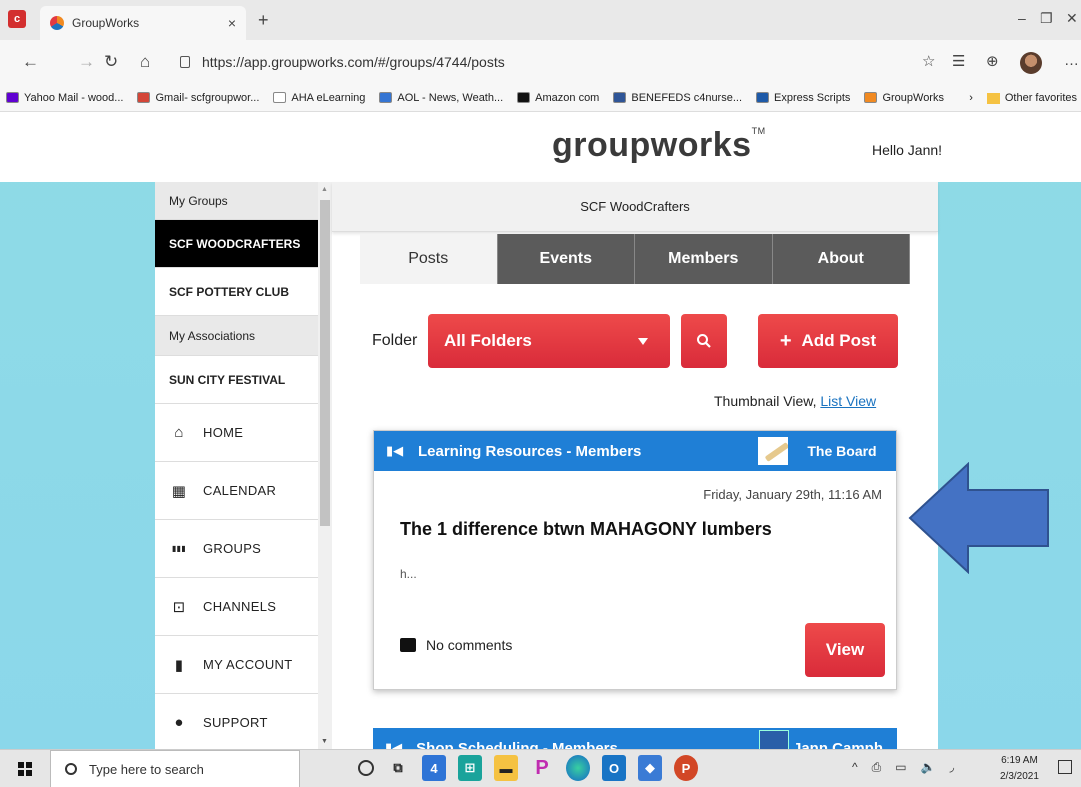  I want to click on profile-avatar, so click(1031, 63).